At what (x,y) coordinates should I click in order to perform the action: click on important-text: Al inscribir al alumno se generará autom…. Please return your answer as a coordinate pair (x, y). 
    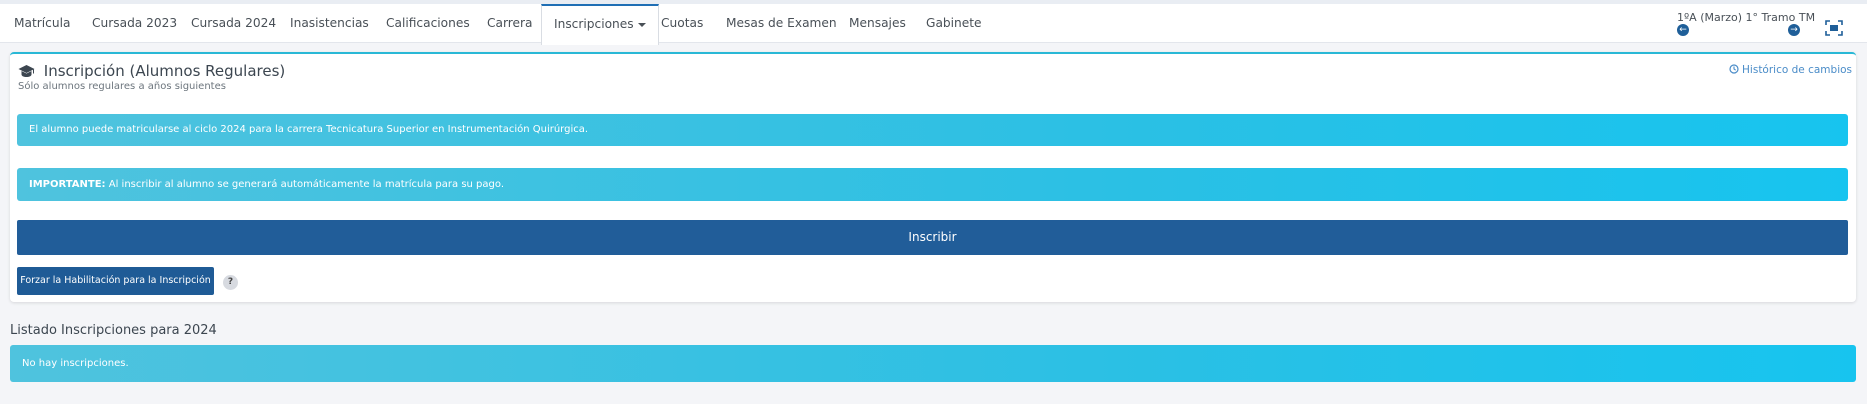
    Looking at the image, I should click on (304, 184).